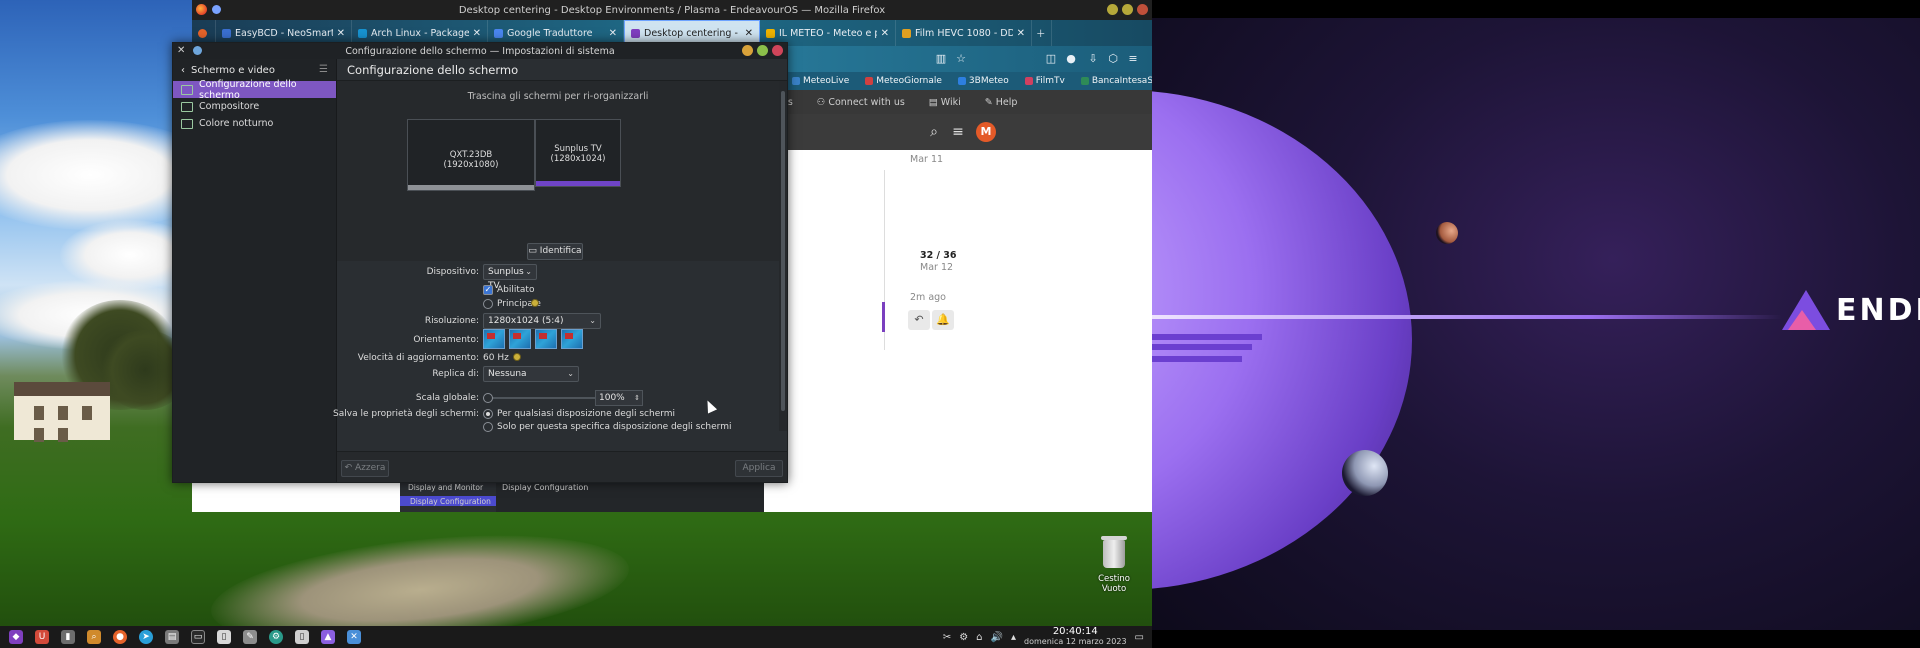  Describe the element at coordinates (16, 637) in the screenshot. I see `application-launcher-button: ◆` at that location.